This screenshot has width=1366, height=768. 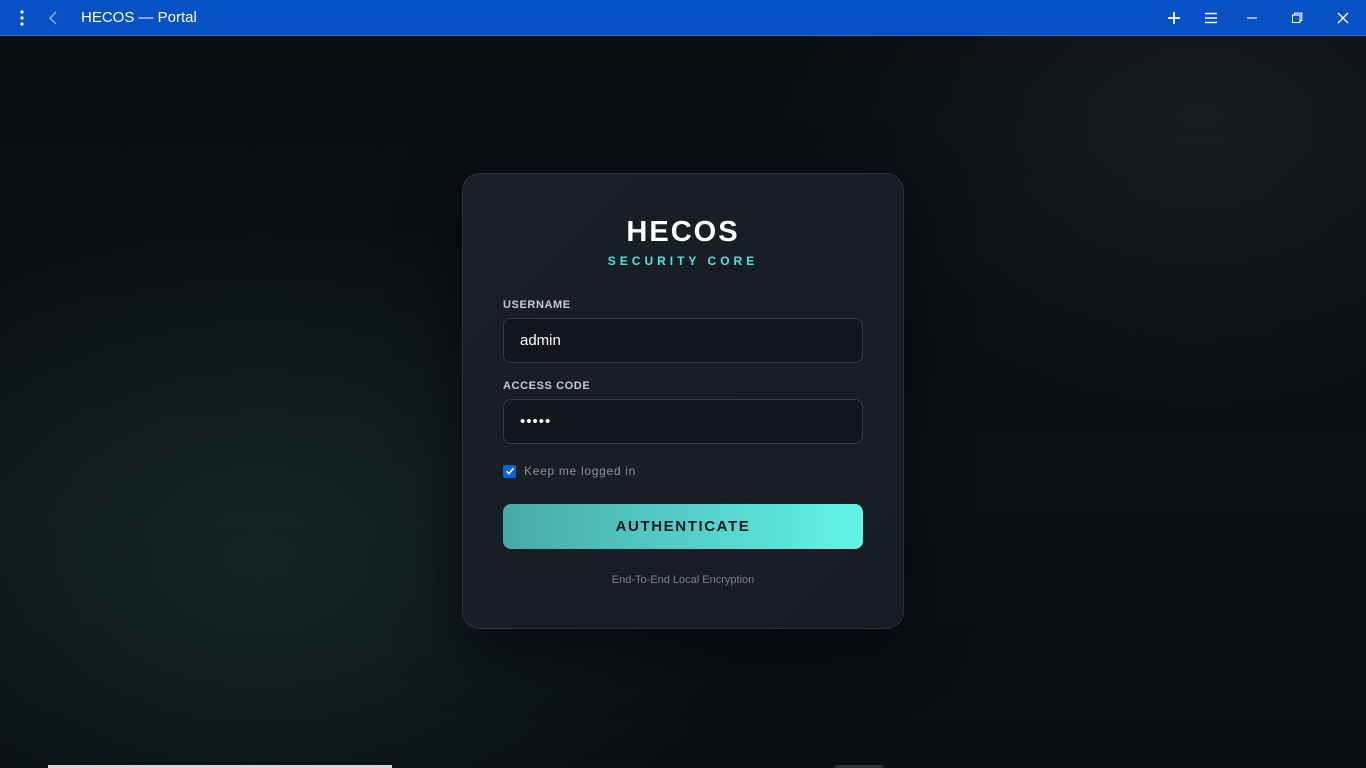 I want to click on remember-checkbox, so click(x=509, y=471).